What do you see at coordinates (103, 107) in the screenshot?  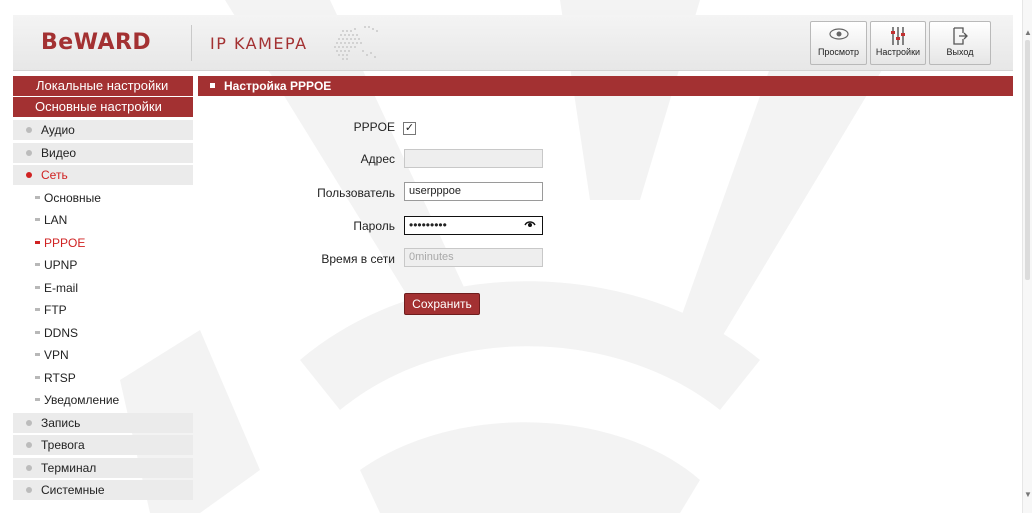 I see `sidebar-item-main-settings: Основные настройки` at bounding box center [103, 107].